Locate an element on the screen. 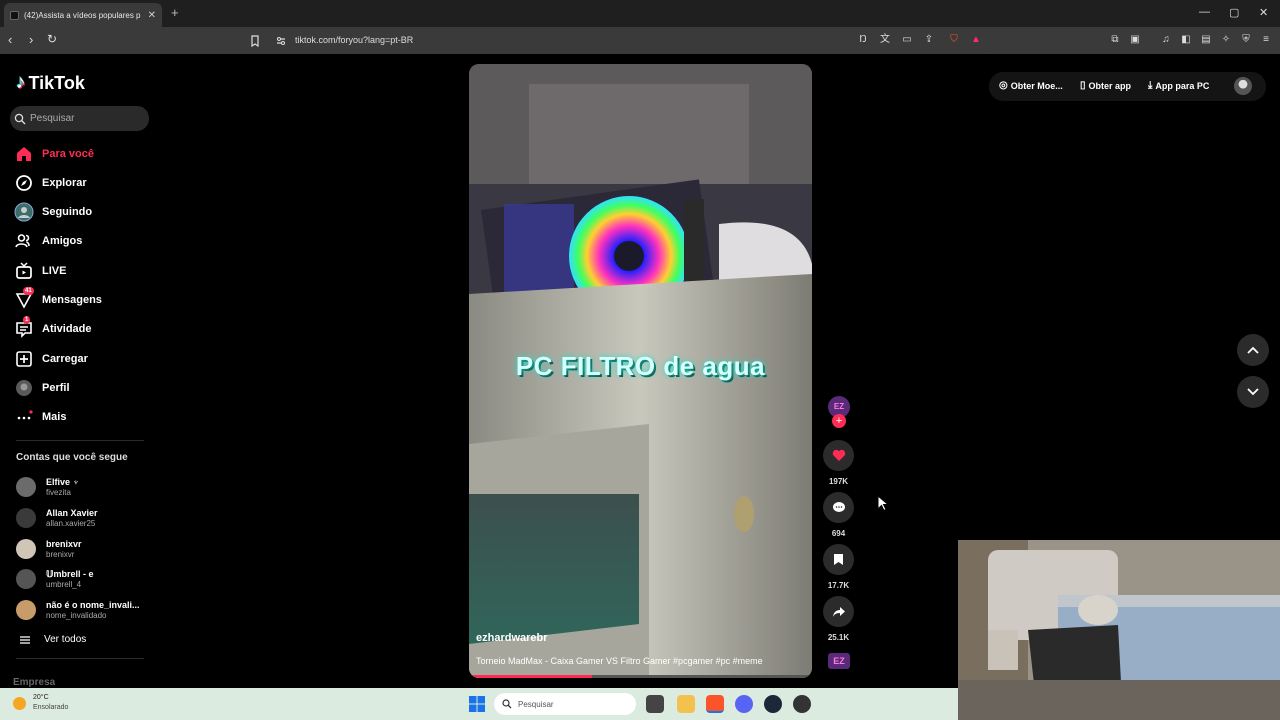 This screenshot has height=720, width=1280. webcam-image is located at coordinates (1119, 630).